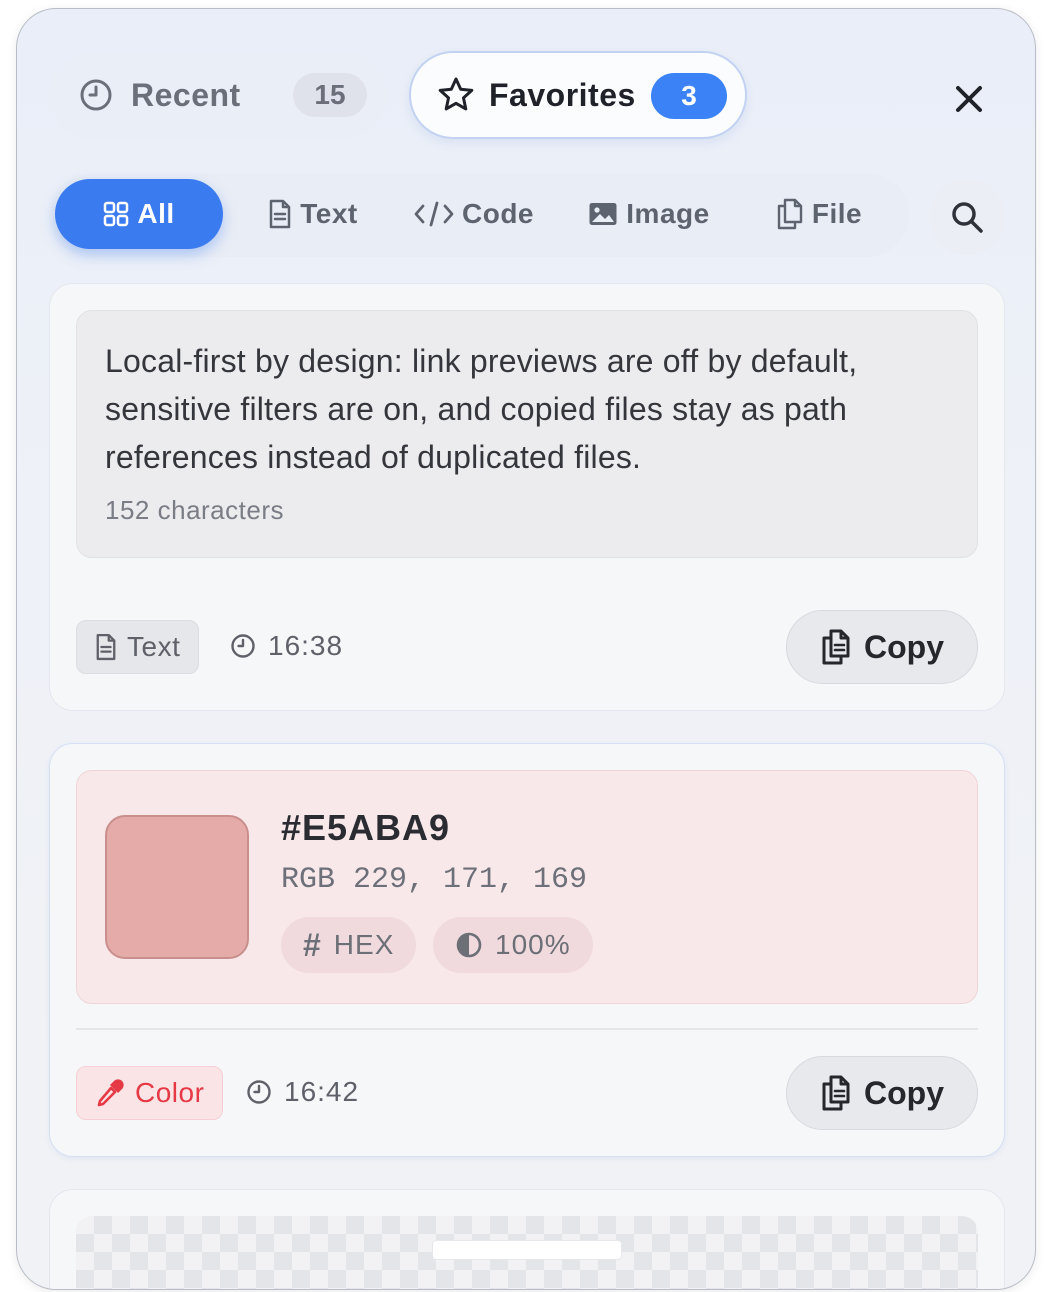  I want to click on close-button, so click(969, 99).